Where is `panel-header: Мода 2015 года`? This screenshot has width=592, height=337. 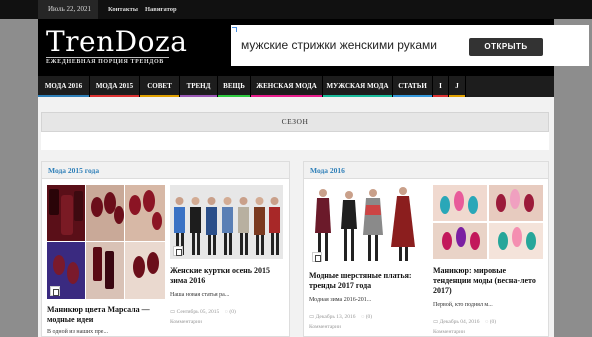 panel-header: Мода 2015 года is located at coordinates (165, 170).